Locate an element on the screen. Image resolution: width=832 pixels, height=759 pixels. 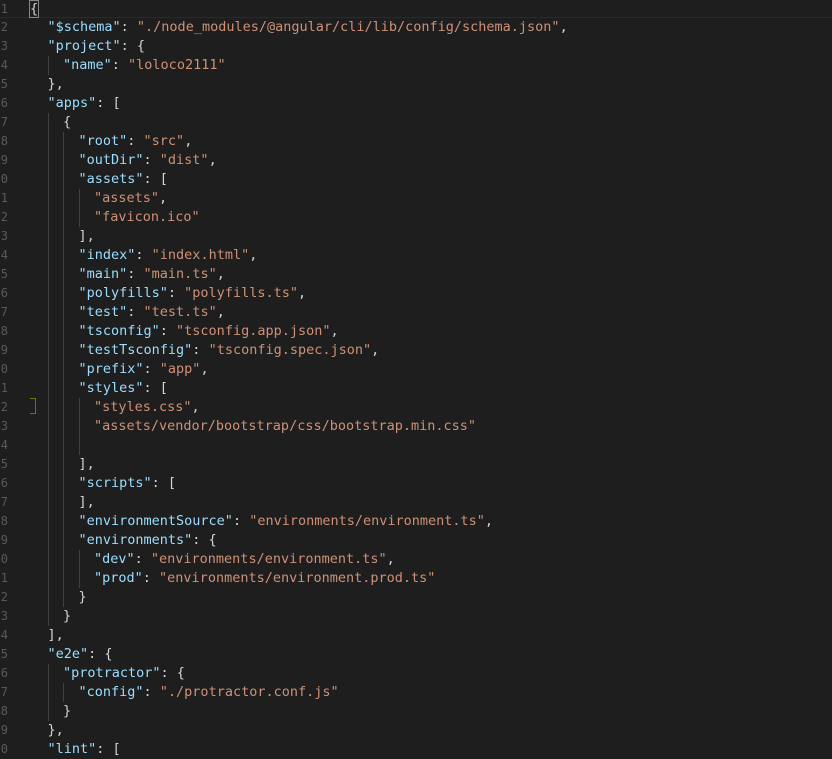
line-code: "styles.css", is located at coordinates (147, 407).